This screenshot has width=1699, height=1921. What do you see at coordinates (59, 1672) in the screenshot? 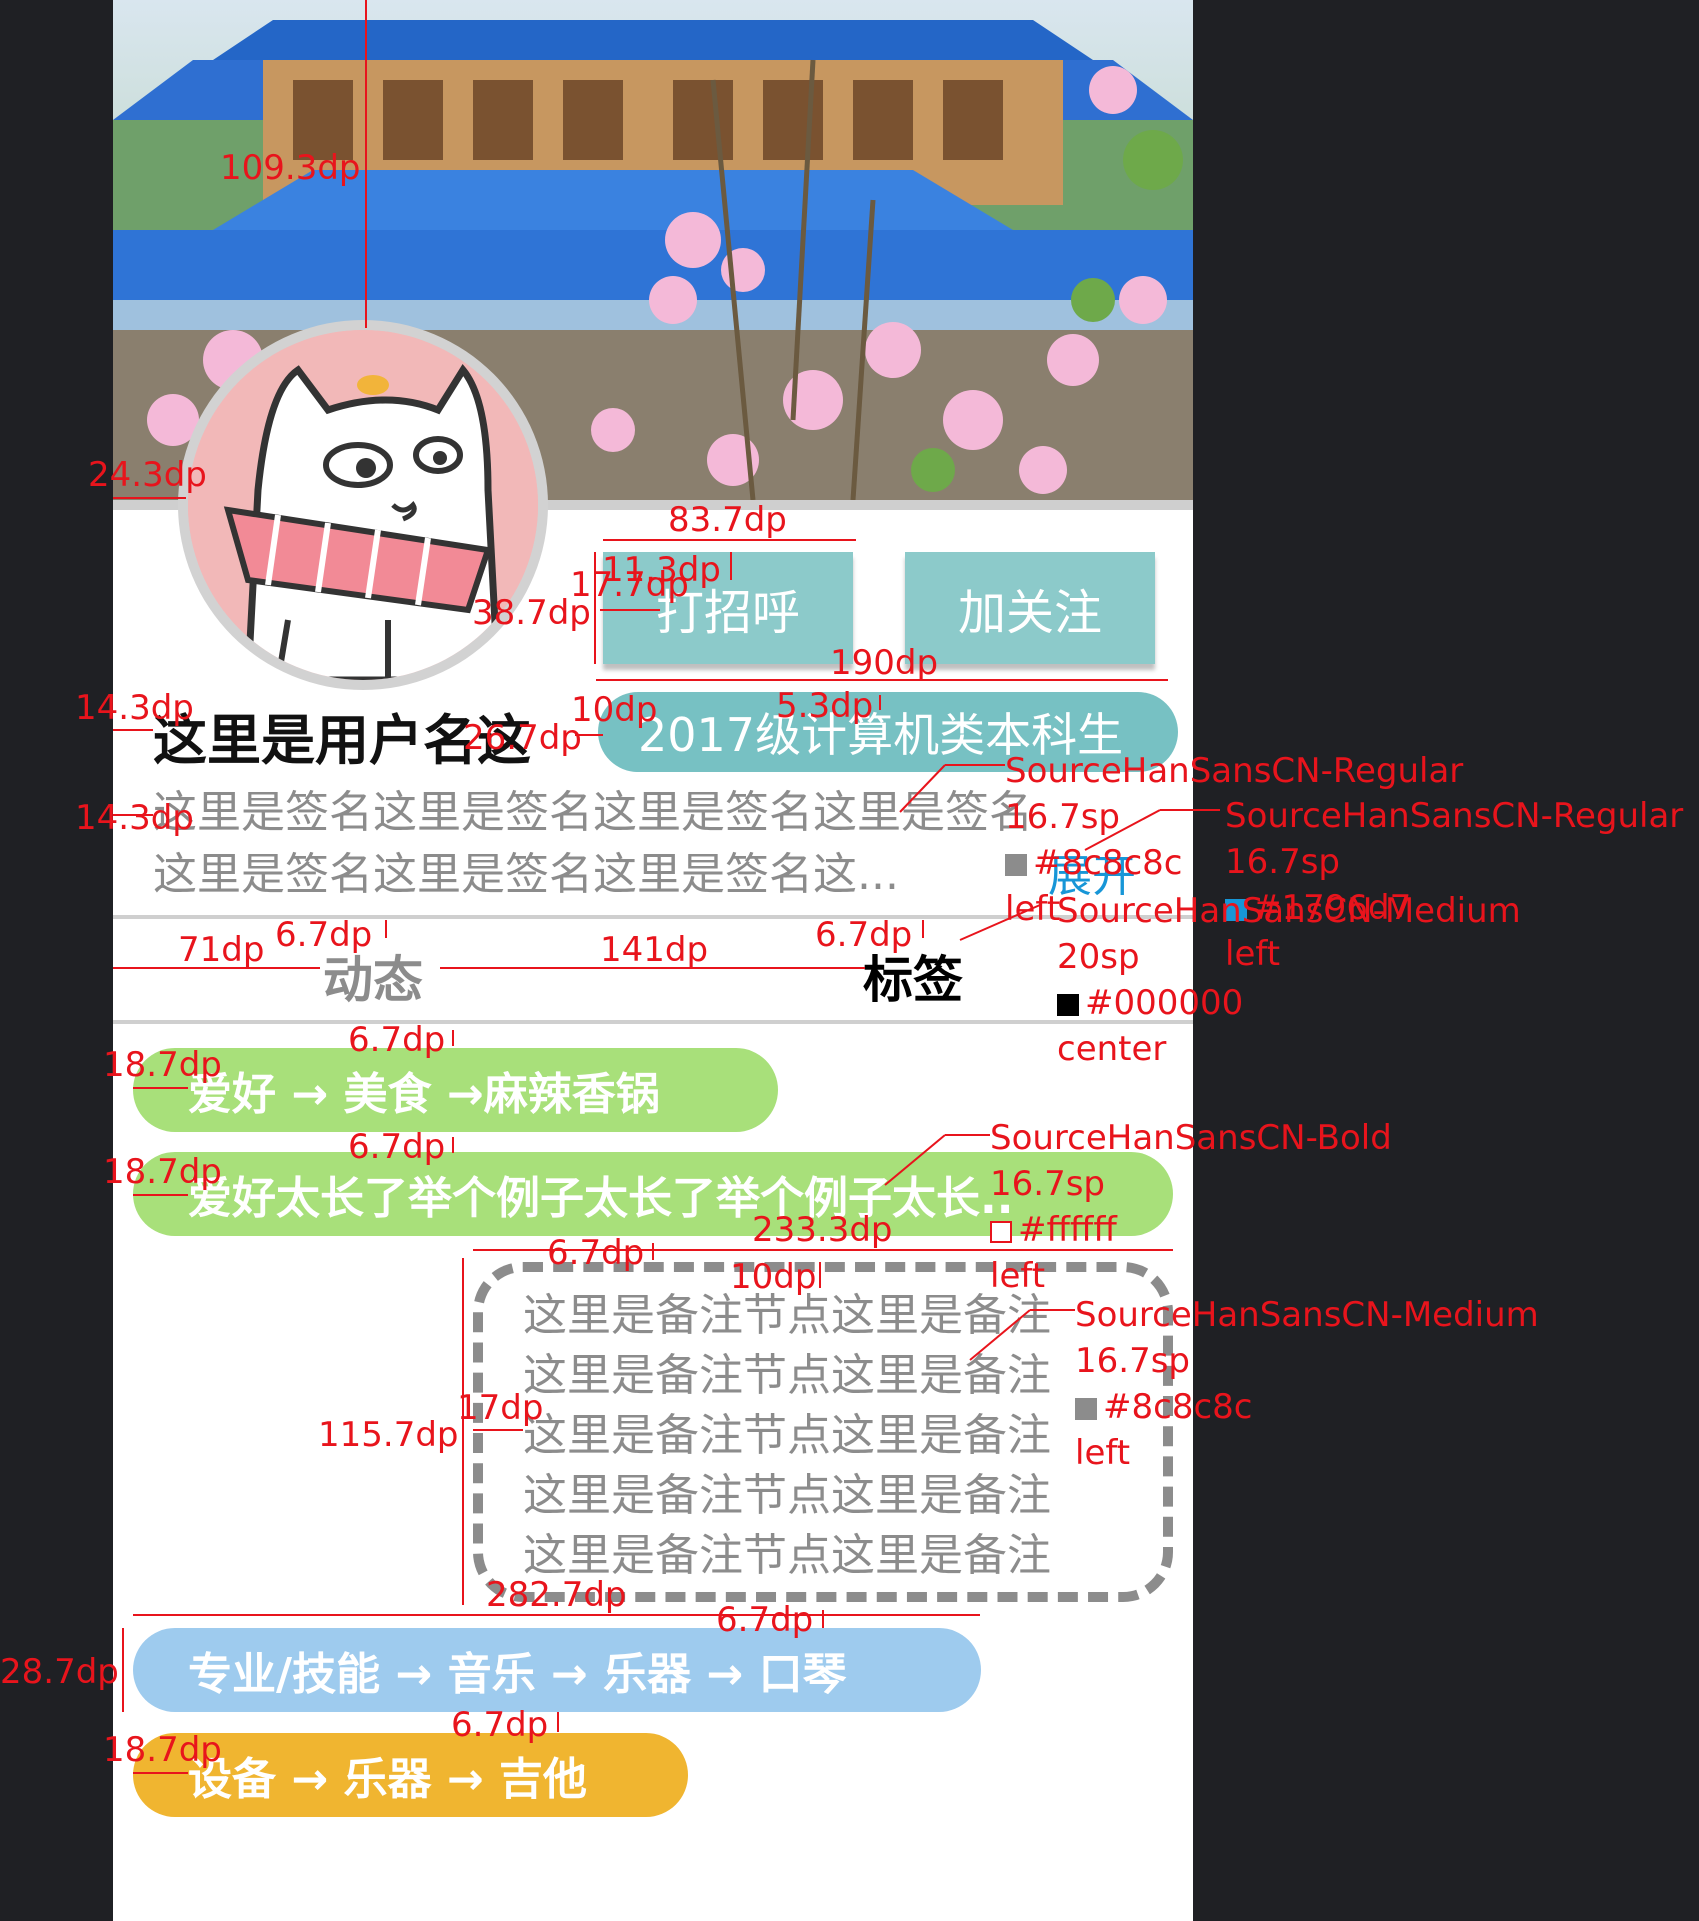
I see `dim-label: 28.7dp` at bounding box center [59, 1672].